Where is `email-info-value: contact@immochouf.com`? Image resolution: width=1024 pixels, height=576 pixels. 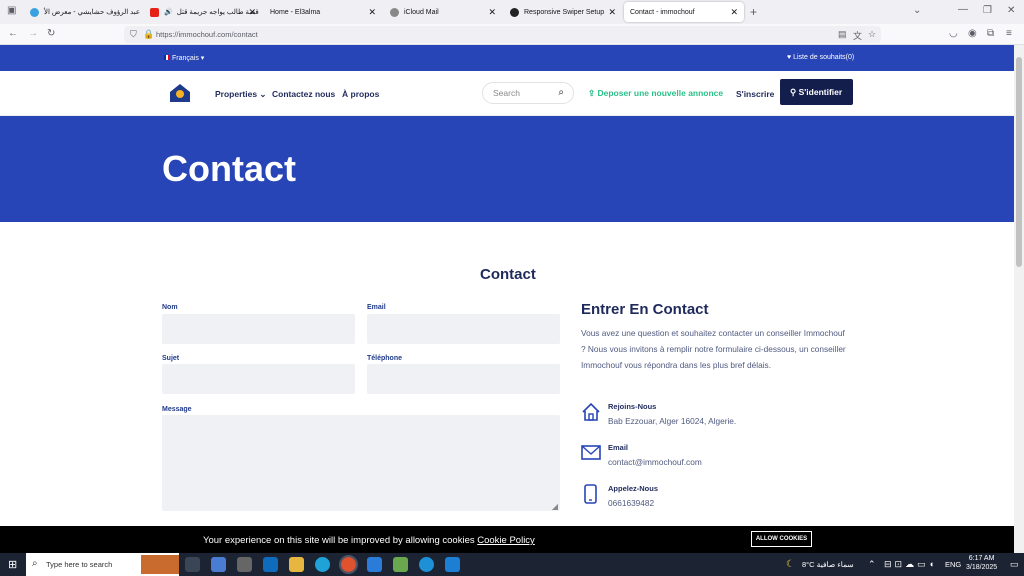 email-info-value: contact@immochouf.com is located at coordinates (655, 462).